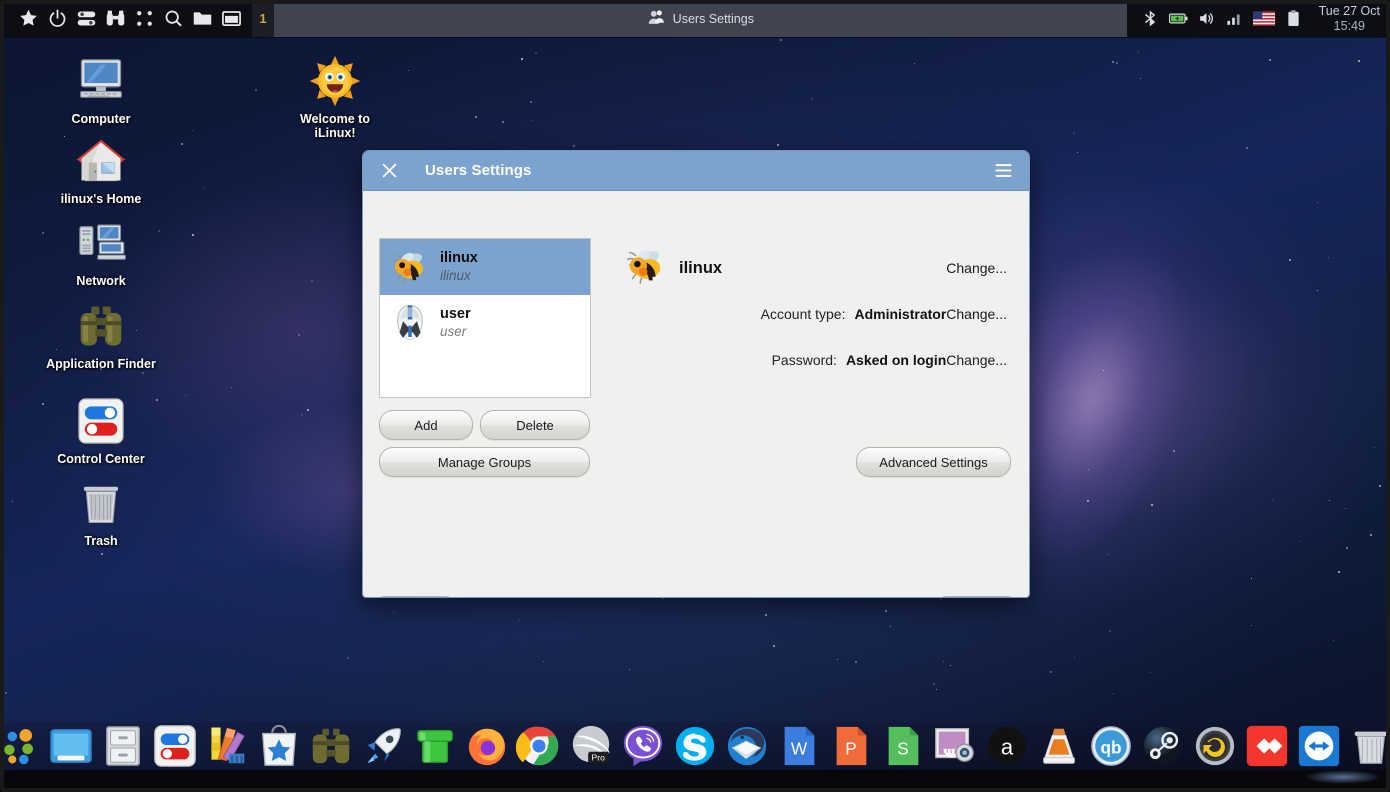  Describe the element at coordinates (101, 503) in the screenshot. I see `trash-icon` at that location.